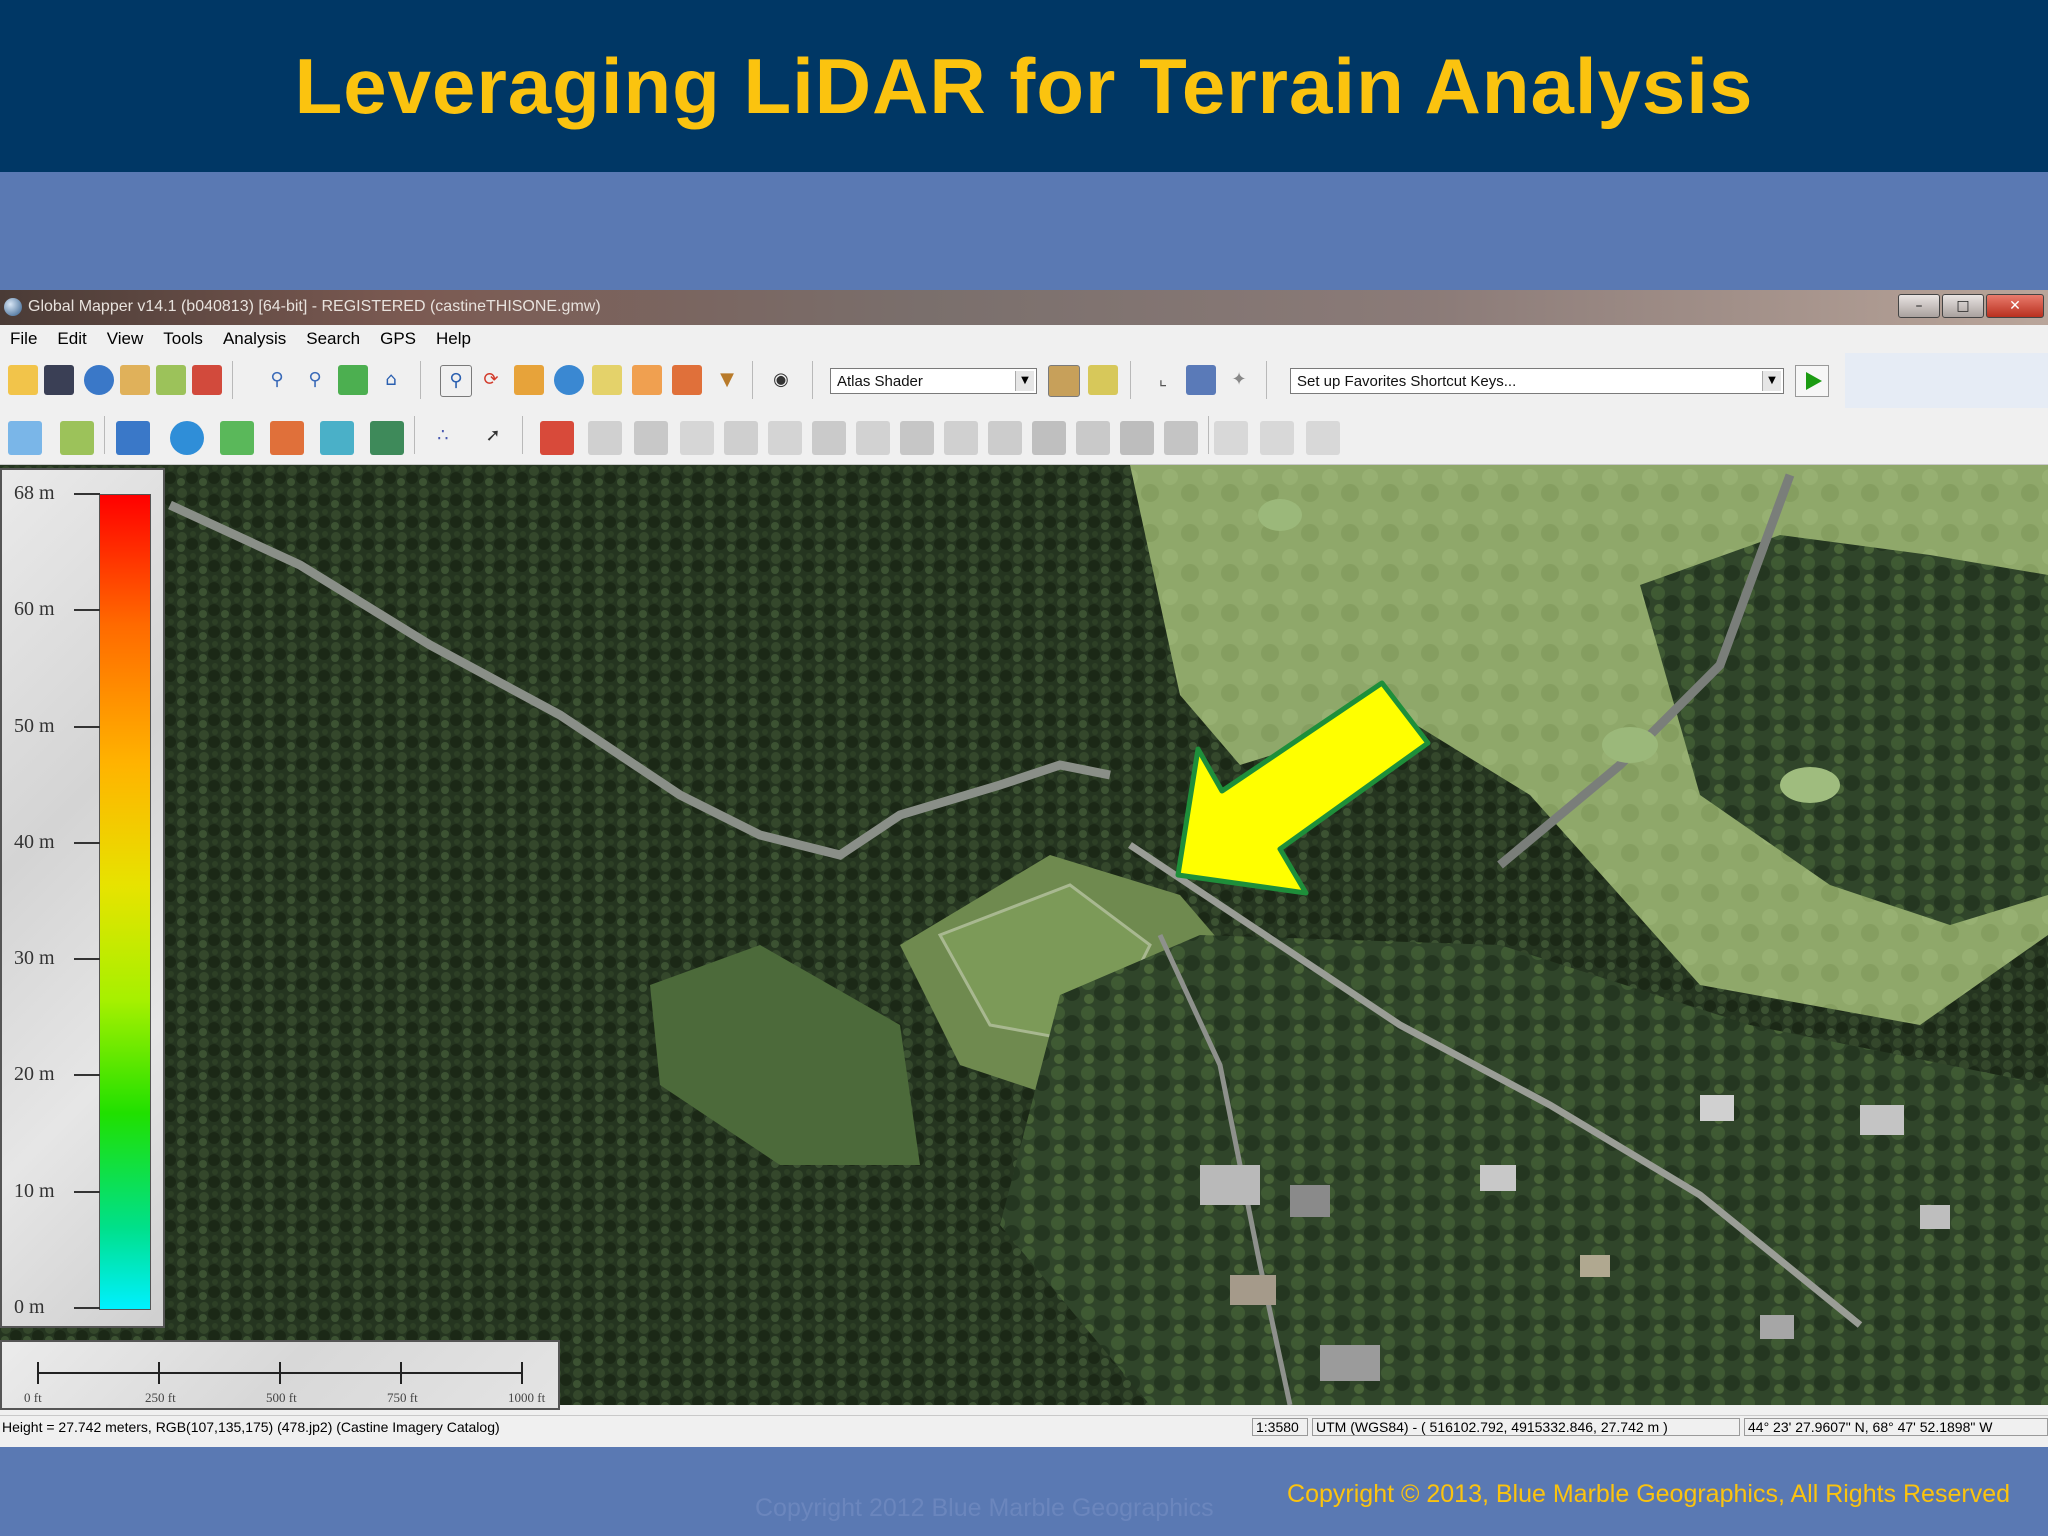  I want to click on status-scale: 1:3580, so click(1280, 1427).